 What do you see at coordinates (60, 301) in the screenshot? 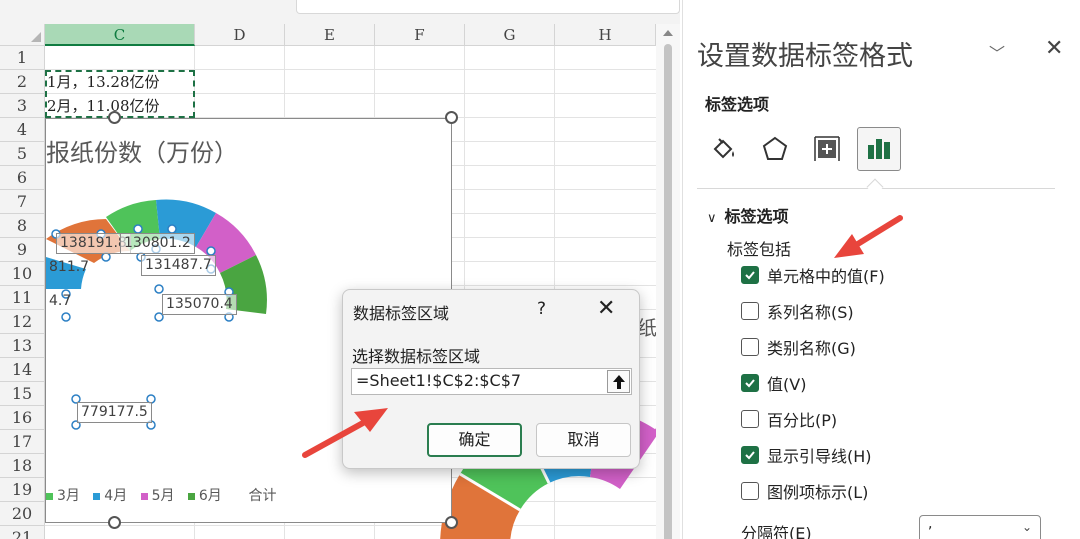
I see `data-label: 4.7` at bounding box center [60, 301].